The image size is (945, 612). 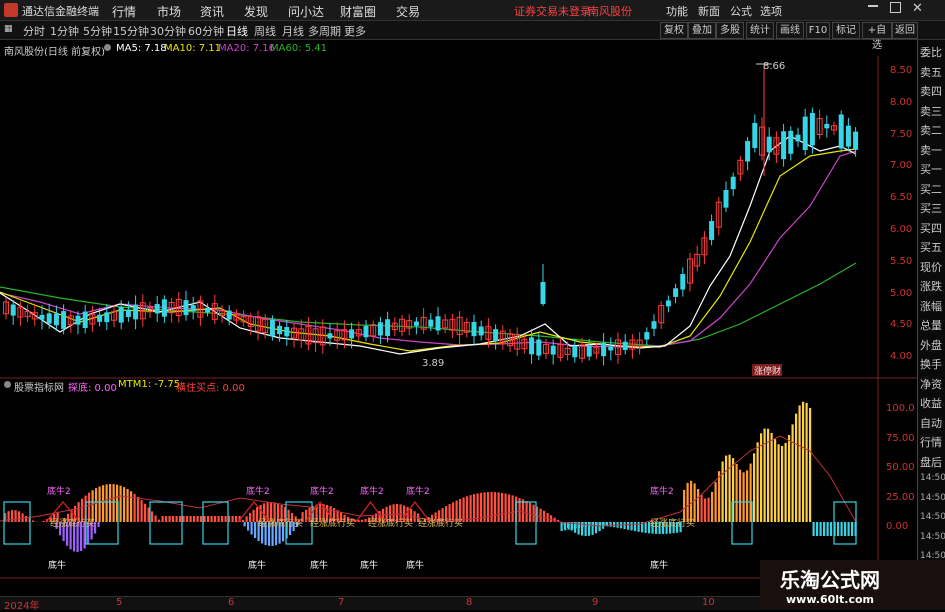 I want to click on menu-market: 市场, so click(x=169, y=11).